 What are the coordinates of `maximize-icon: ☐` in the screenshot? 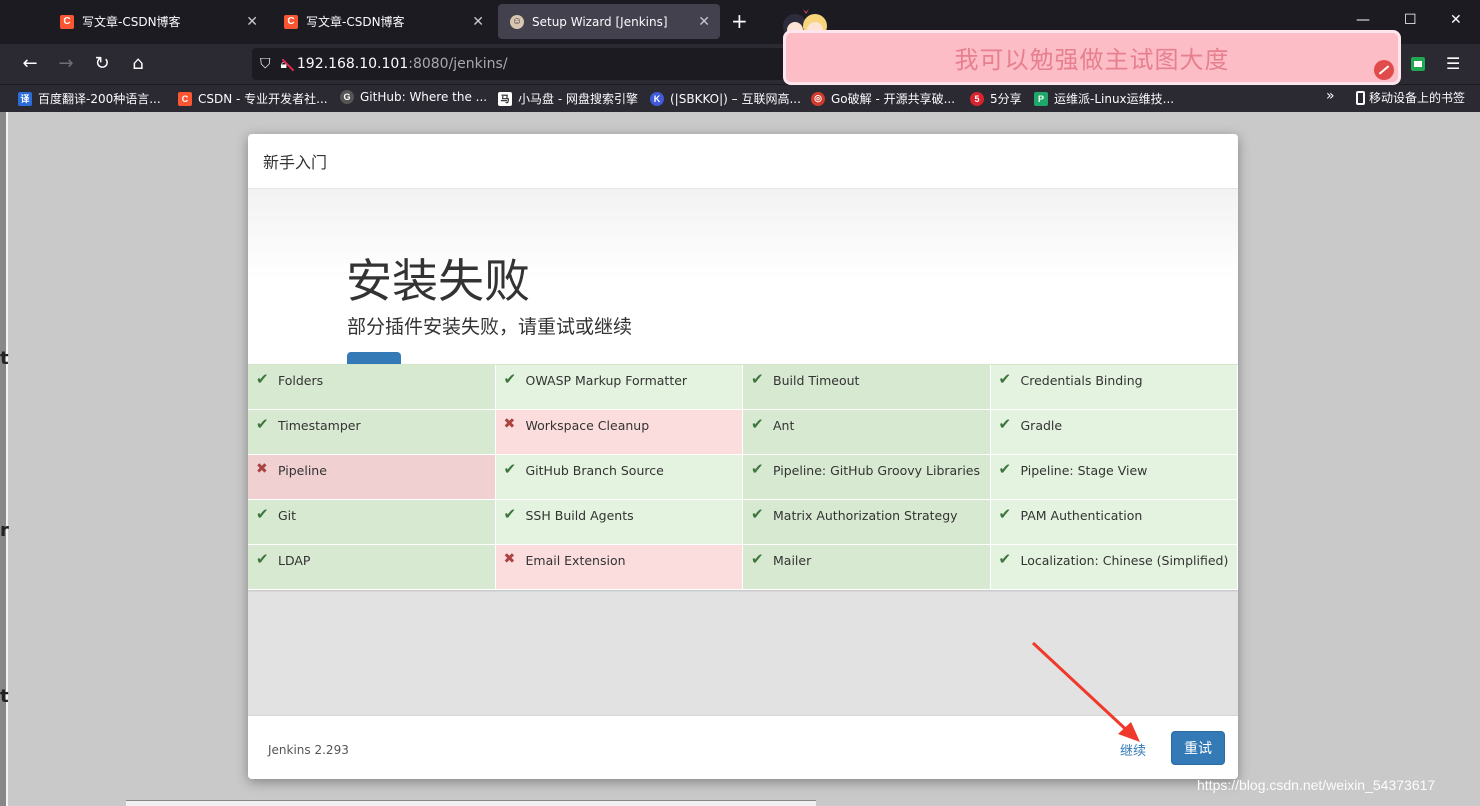 It's located at (1410, 20).